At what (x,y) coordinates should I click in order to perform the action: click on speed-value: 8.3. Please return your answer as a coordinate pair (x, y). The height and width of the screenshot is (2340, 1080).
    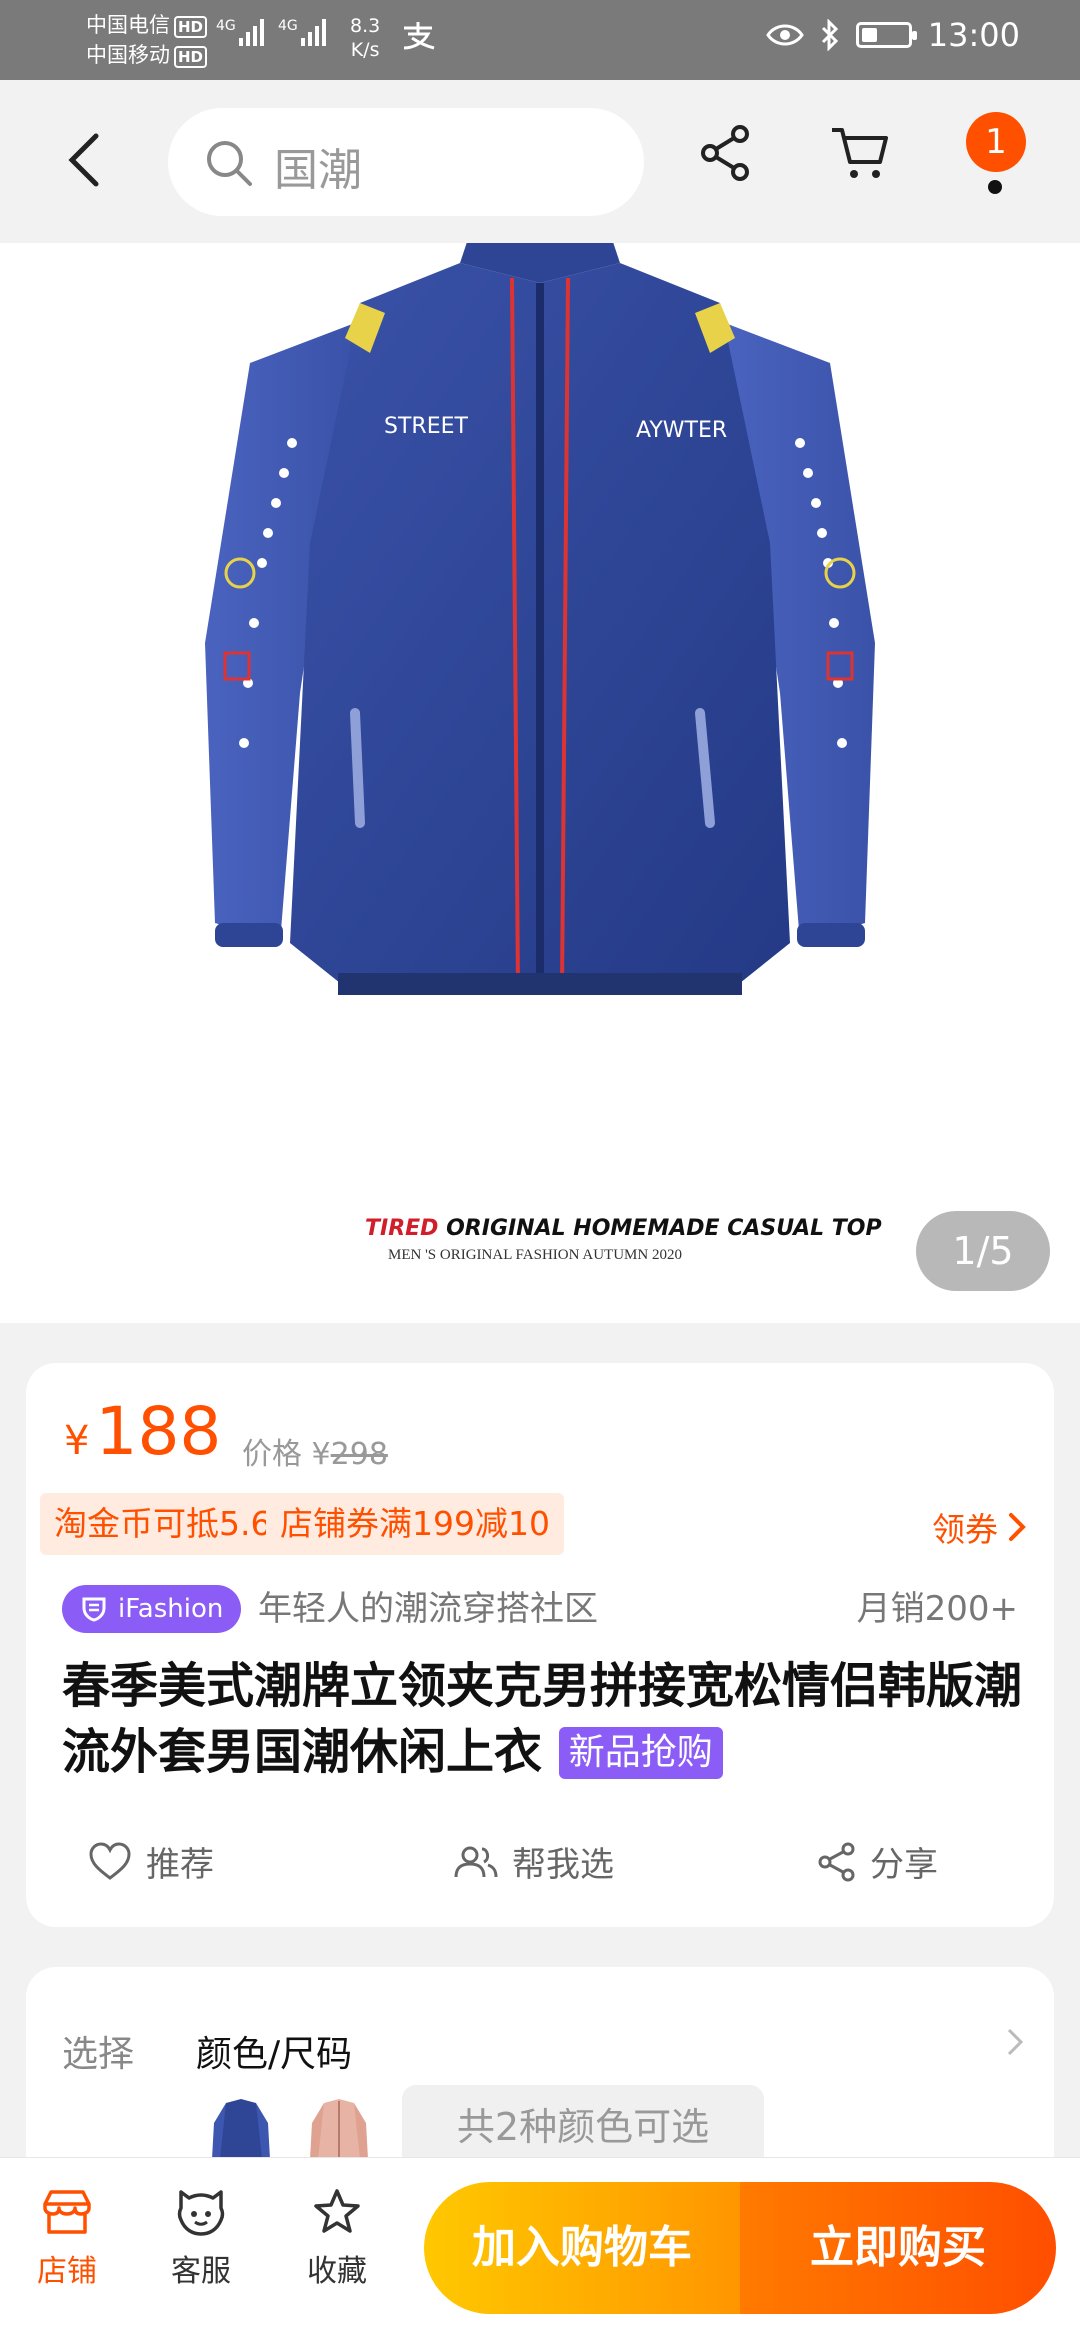
    Looking at the image, I should click on (365, 26).